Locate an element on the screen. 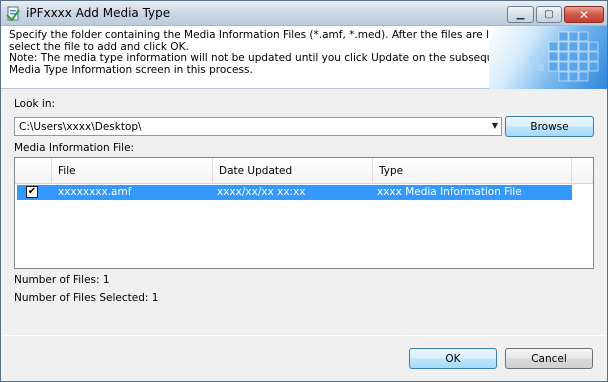  type-cell: xxxx Media Information File is located at coordinates (449, 192).